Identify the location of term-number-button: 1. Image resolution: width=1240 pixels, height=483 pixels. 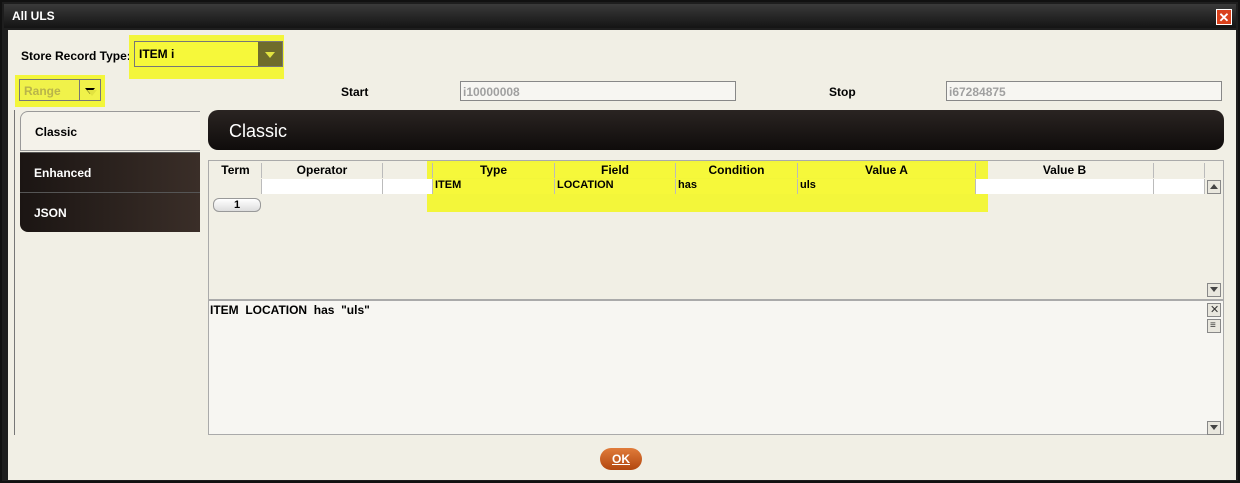
(237, 205).